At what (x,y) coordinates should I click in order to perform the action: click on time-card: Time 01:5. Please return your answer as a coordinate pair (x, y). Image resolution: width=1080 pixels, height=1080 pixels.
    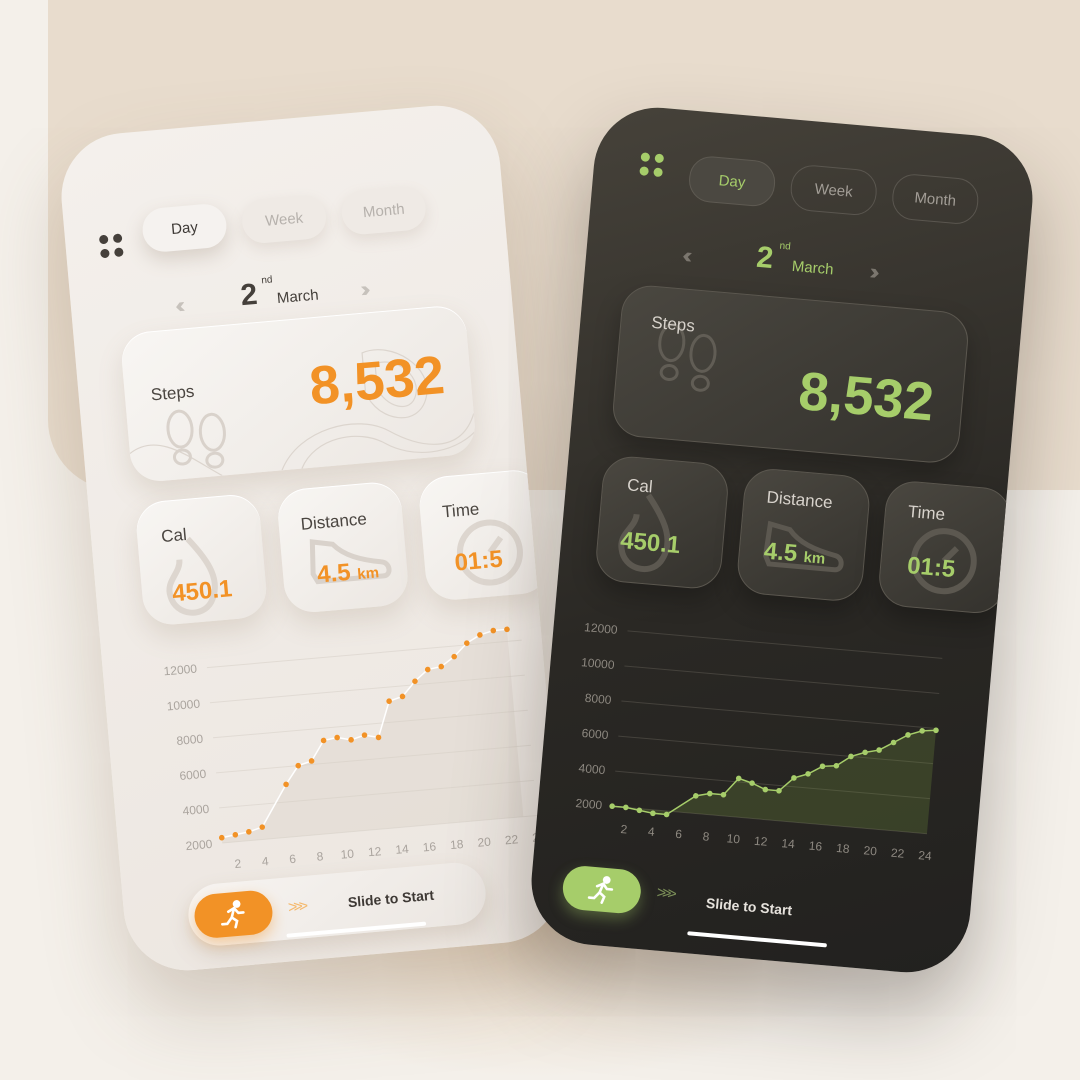
    Looking at the image, I should click on (945, 547).